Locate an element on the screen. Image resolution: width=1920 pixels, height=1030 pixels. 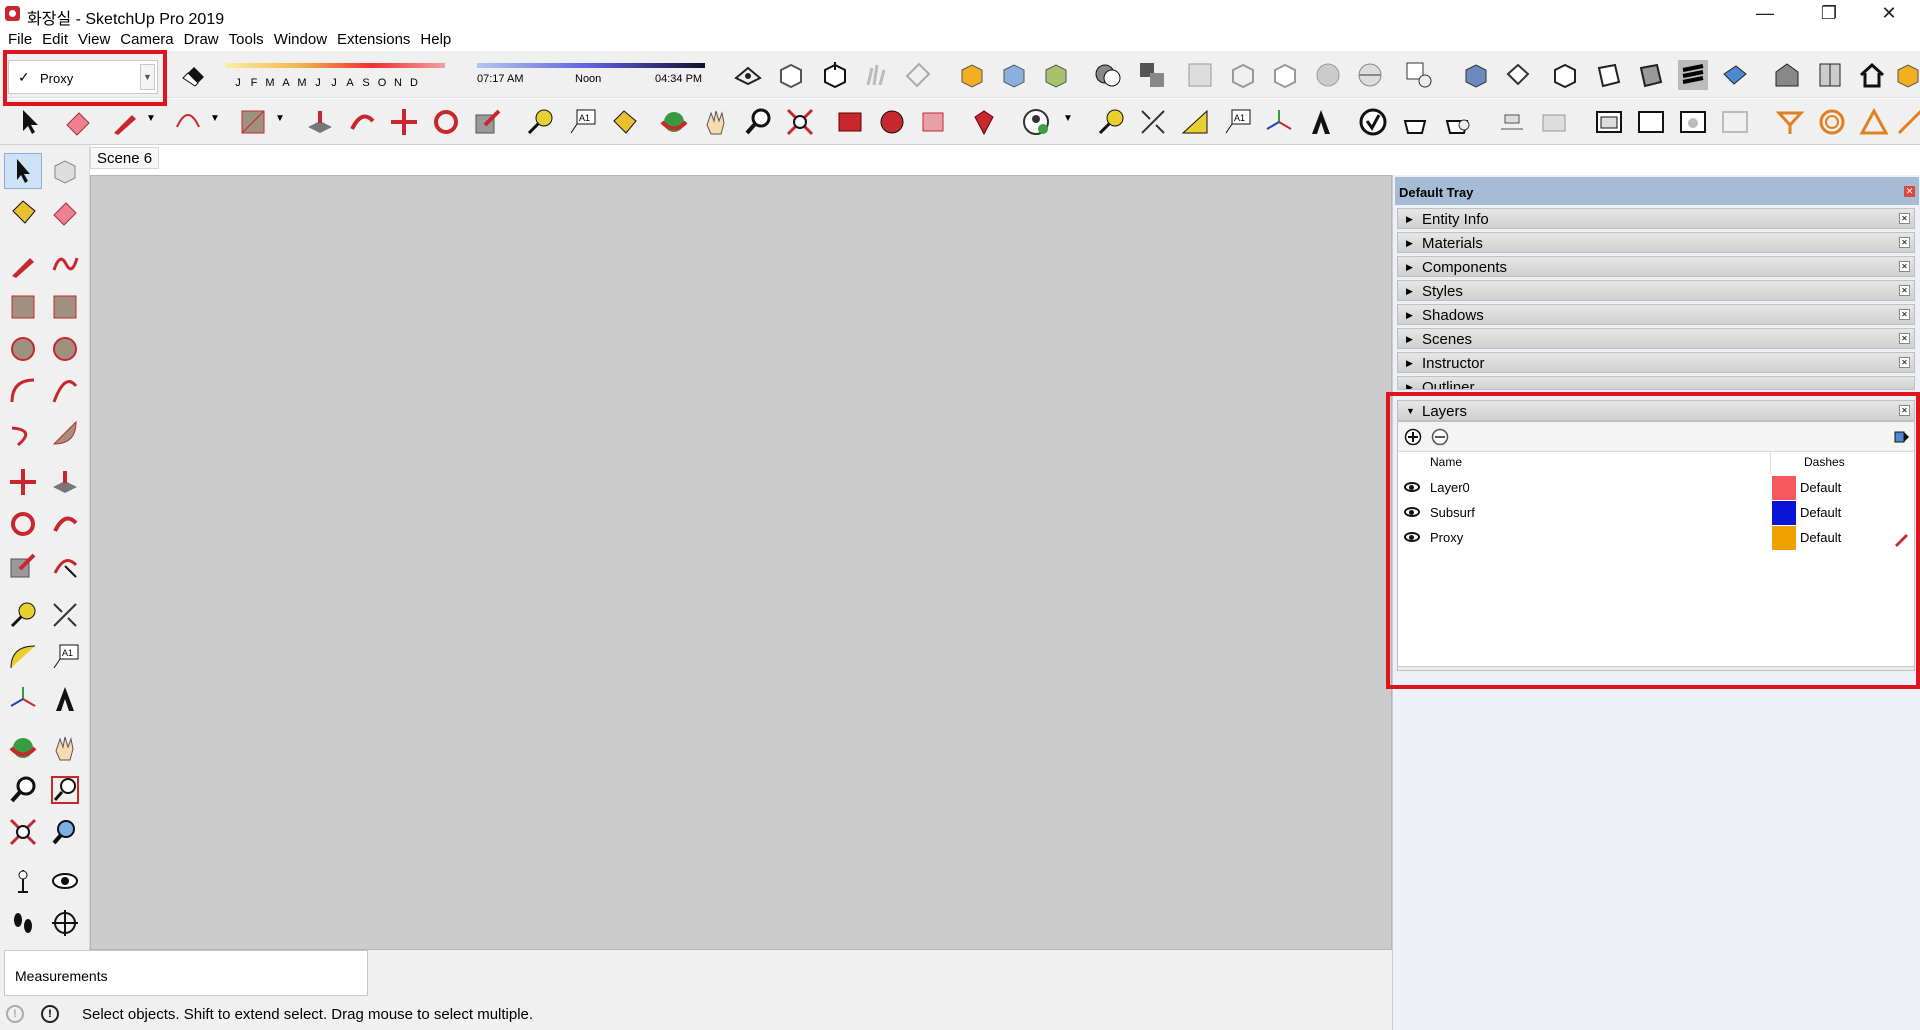
instructor-info-icon: ! is located at coordinates (50, 1014).